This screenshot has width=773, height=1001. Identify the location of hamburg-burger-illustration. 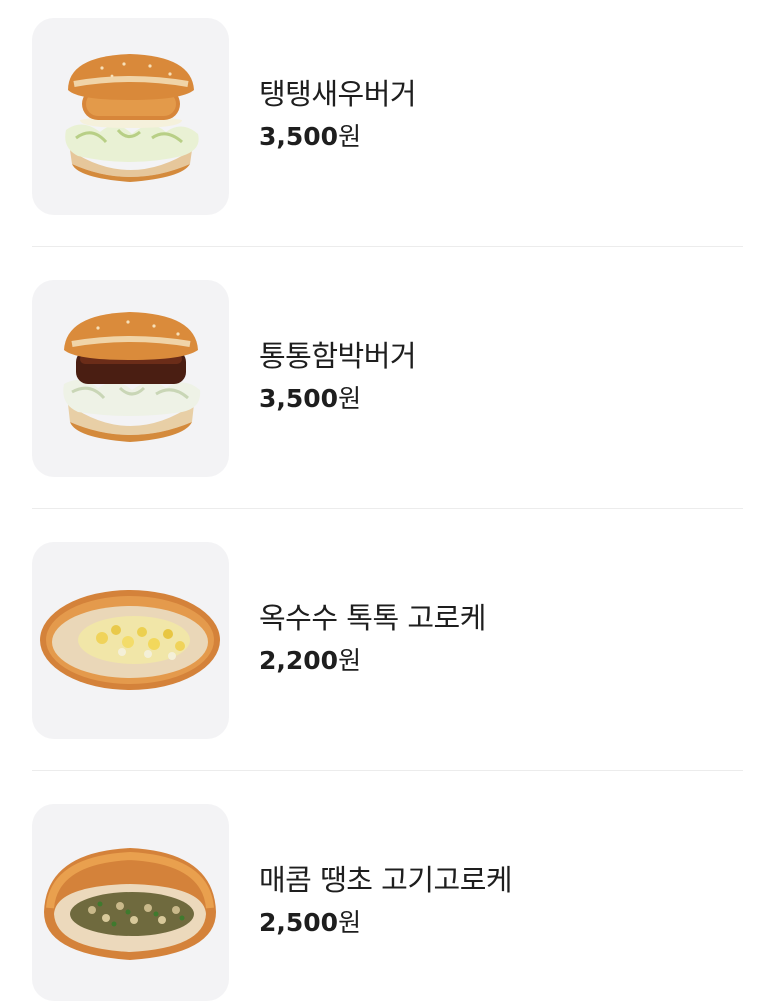
(132, 377).